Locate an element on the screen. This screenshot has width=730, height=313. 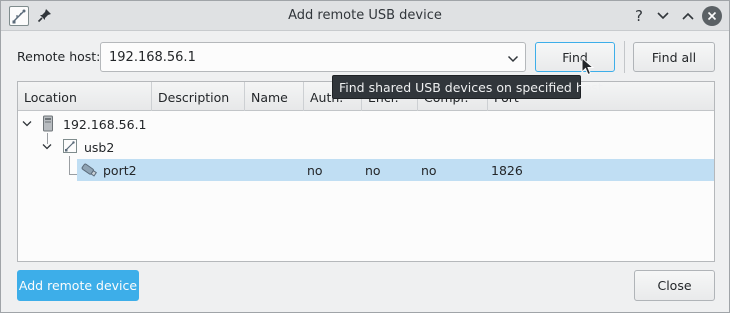
find-all-button: Find all is located at coordinates (674, 57).